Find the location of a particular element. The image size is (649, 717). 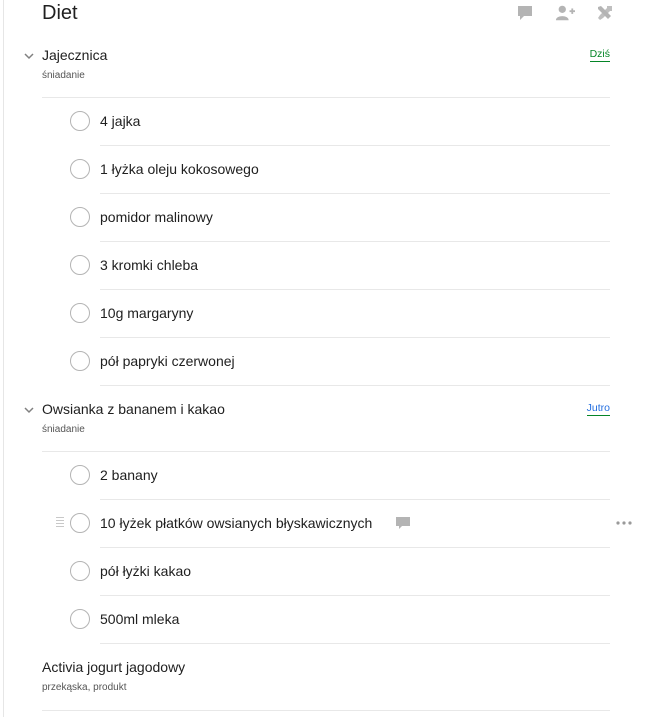

add-person-icon is located at coordinates (565, 13).